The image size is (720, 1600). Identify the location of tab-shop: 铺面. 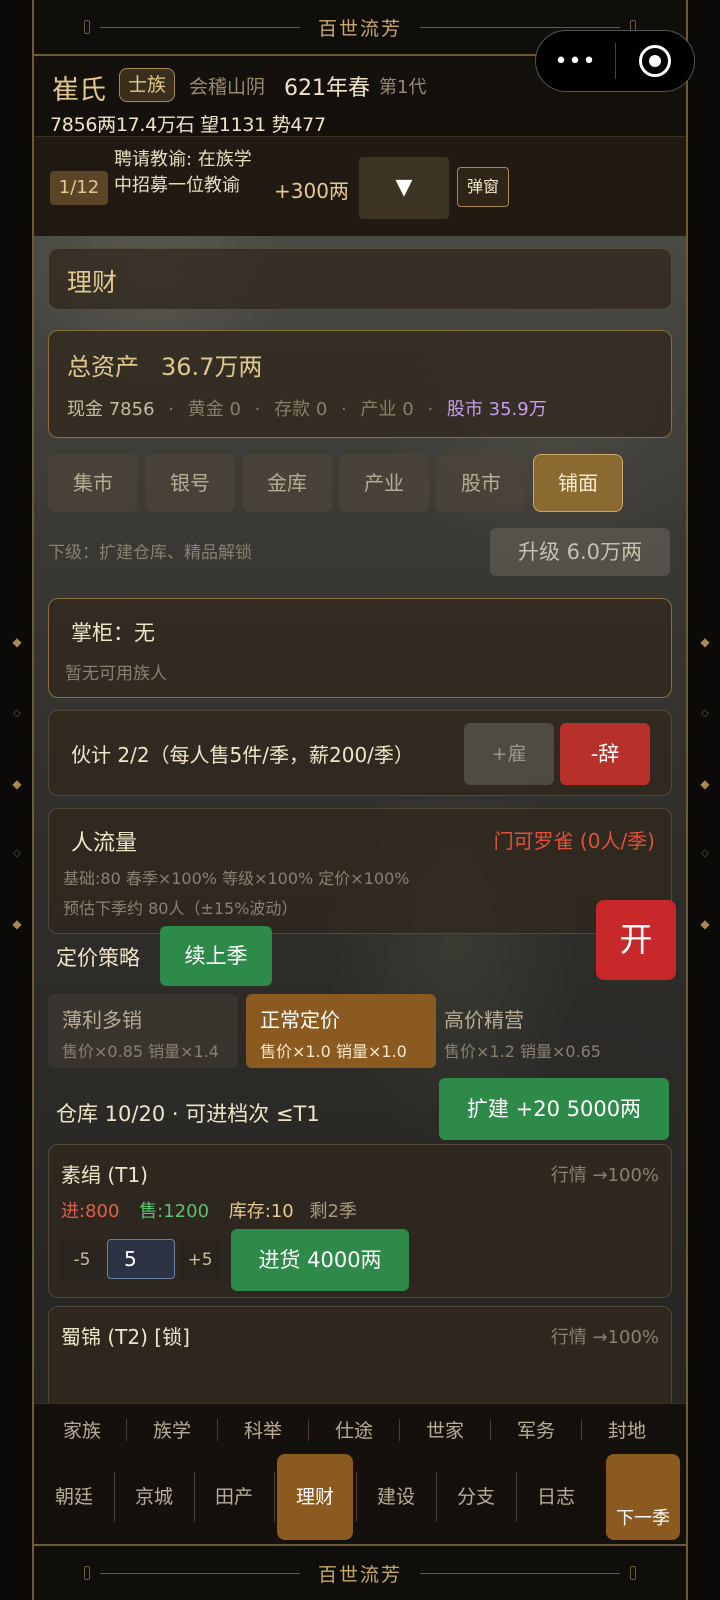
(578, 483).